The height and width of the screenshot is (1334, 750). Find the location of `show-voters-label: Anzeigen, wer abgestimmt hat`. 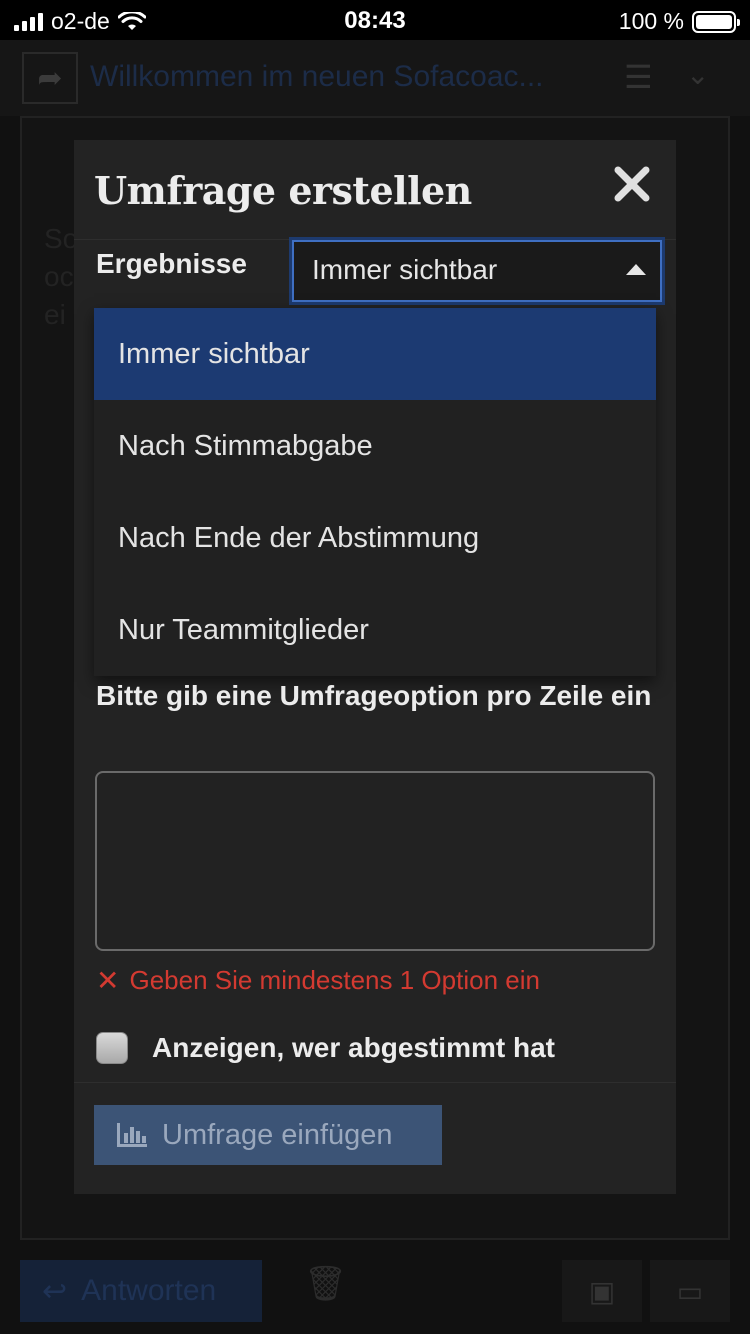

show-voters-label: Anzeigen, wer abgestimmt hat is located at coordinates (353, 1047).